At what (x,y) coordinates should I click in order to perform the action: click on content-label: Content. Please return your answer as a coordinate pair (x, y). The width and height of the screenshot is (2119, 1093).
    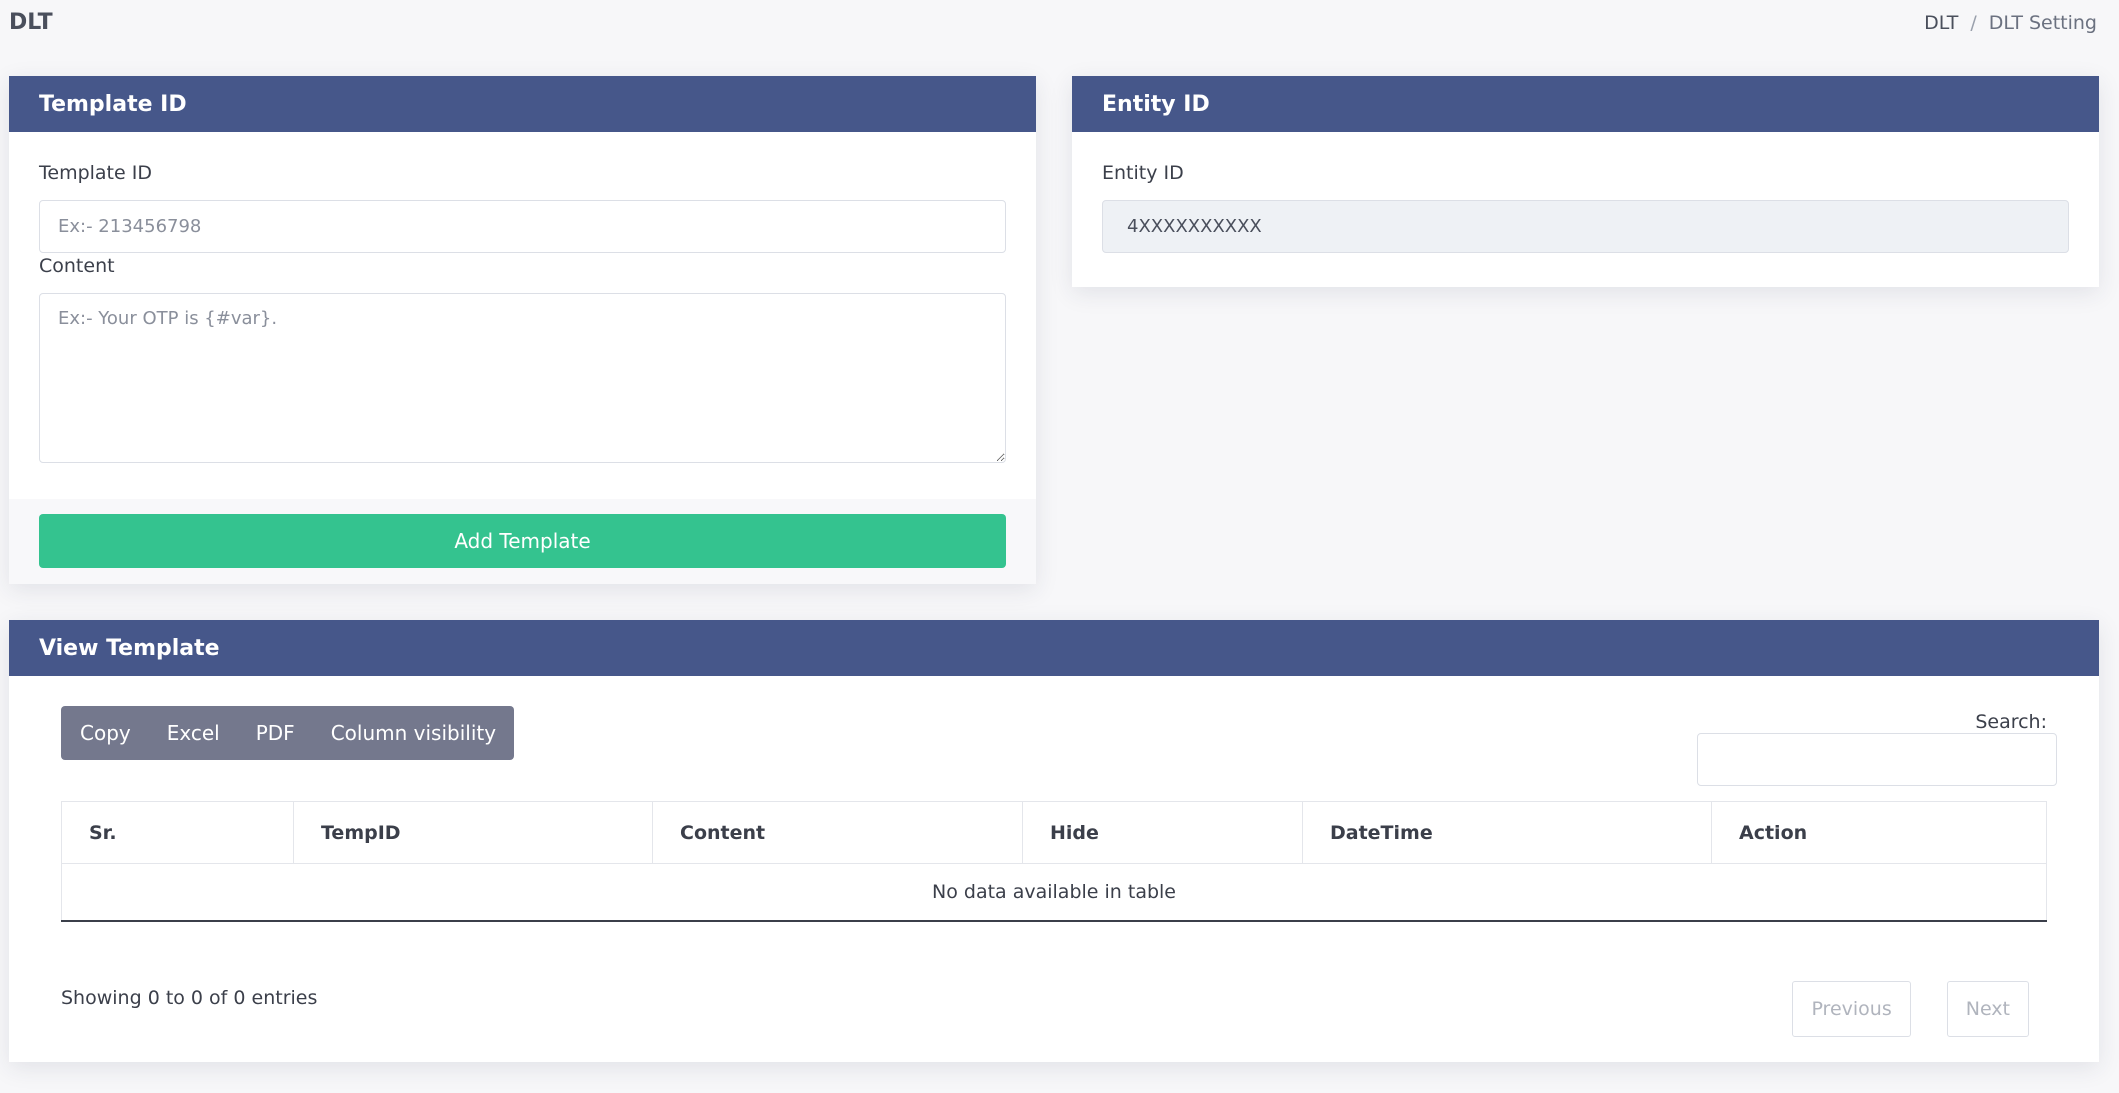
    Looking at the image, I should click on (77, 266).